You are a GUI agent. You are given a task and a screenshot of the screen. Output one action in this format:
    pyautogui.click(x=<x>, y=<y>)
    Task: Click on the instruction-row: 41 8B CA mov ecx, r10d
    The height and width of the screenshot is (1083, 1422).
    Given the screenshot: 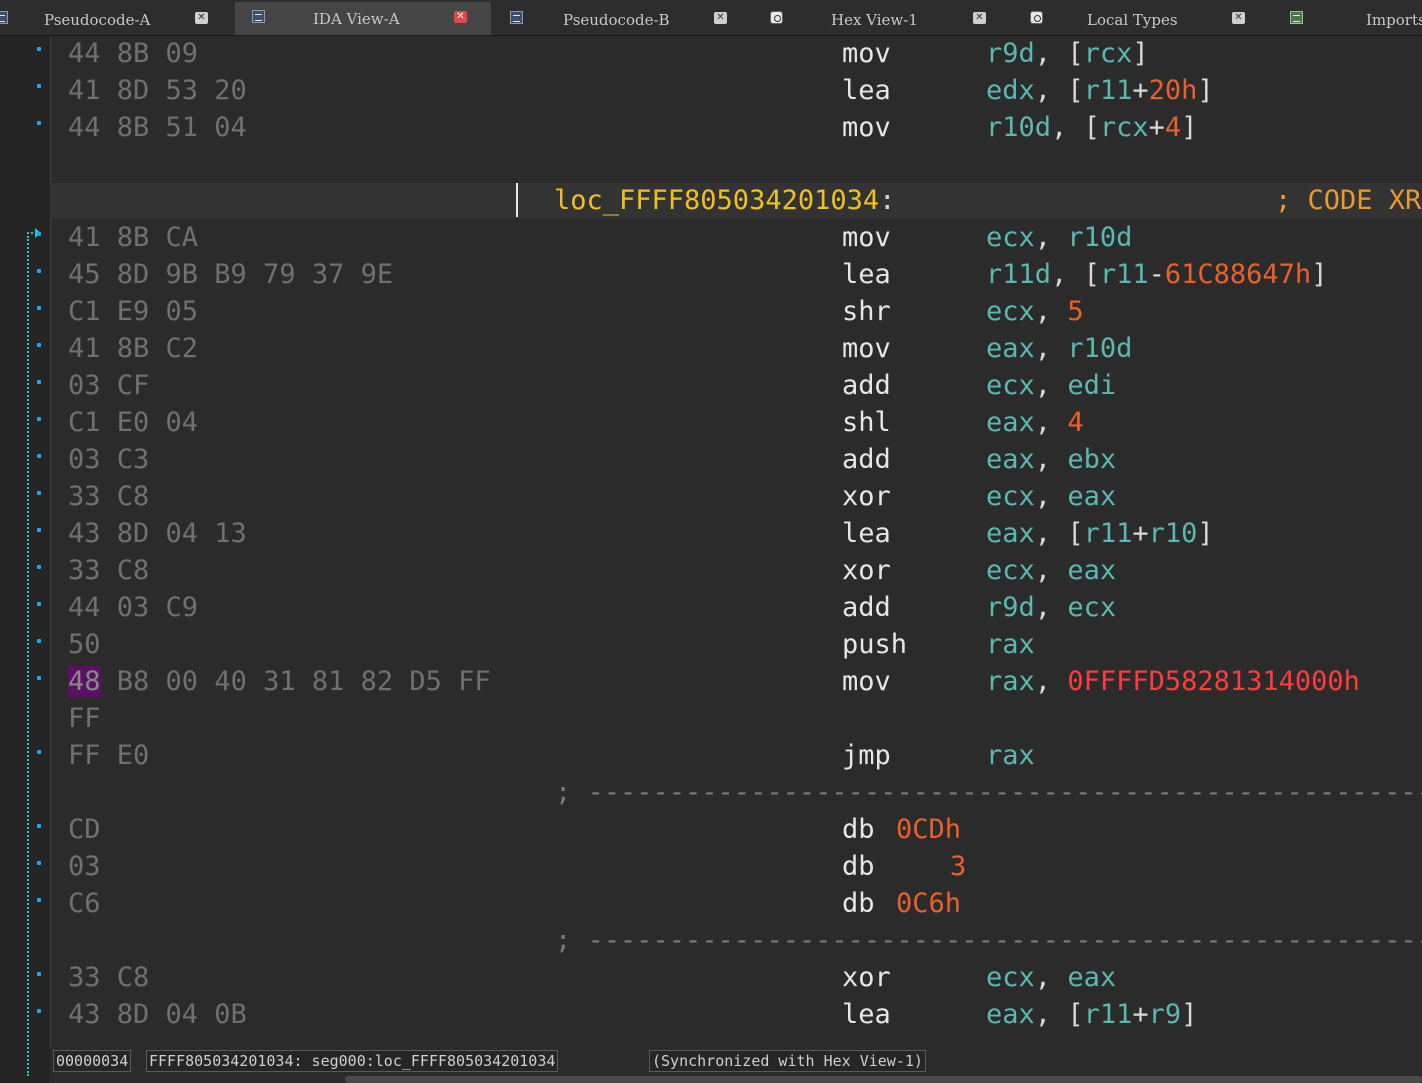 What is the action you would take?
    pyautogui.click(x=736, y=238)
    